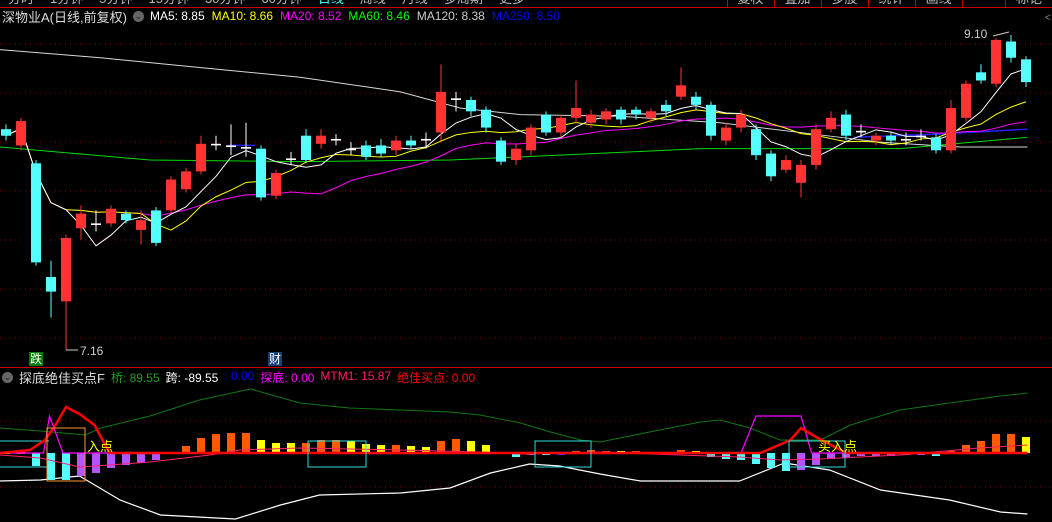 This screenshot has width=1052, height=522. Describe the element at coordinates (62, 378) in the screenshot. I see `indicator-title: 探底绝佳买点F` at that location.